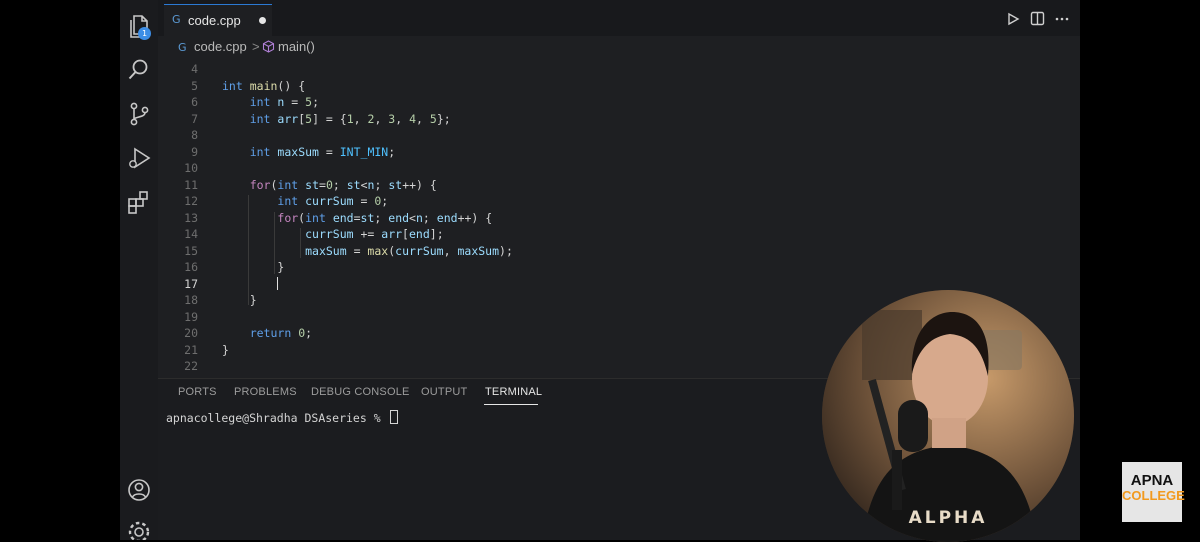 This screenshot has width=1200, height=542. What do you see at coordinates (608, 219) in the screenshot?
I see `code-line: 13 for(int end=st; end<n; end++) {` at bounding box center [608, 219].